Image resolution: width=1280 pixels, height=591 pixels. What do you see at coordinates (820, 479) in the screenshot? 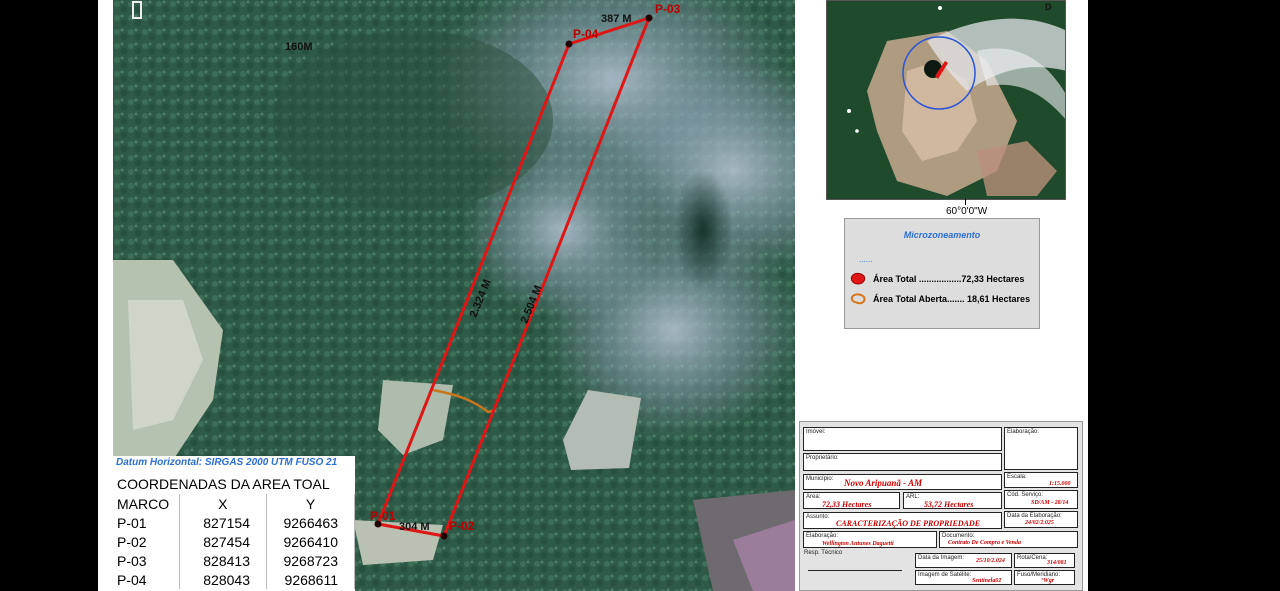
I see `municipio-caption: Município:` at bounding box center [820, 479].